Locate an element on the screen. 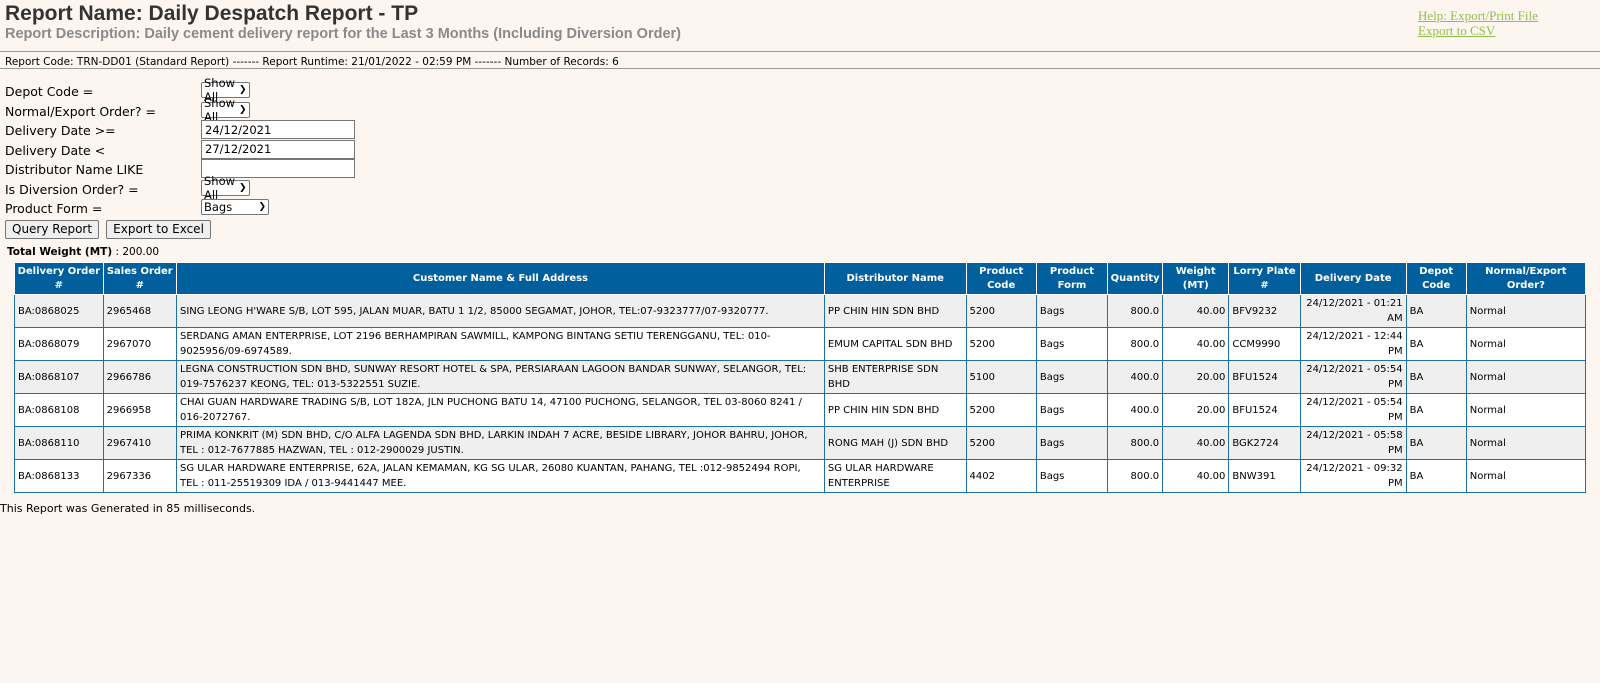 This screenshot has width=1600, height=683. divider-top is located at coordinates (800, 51).